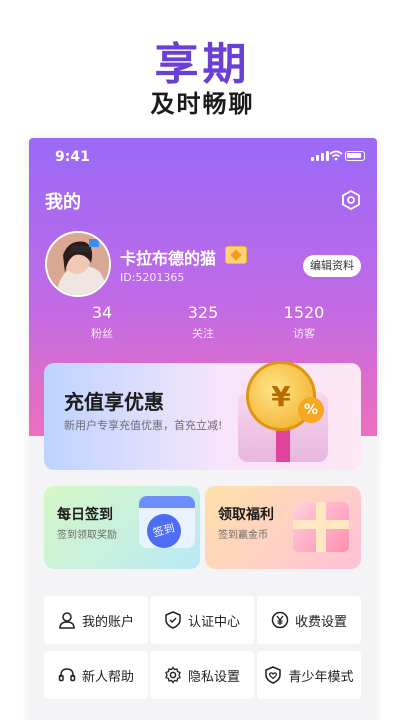 The width and height of the screenshot is (405, 720). Describe the element at coordinates (67, 675) in the screenshot. I see `headset-icon` at that location.